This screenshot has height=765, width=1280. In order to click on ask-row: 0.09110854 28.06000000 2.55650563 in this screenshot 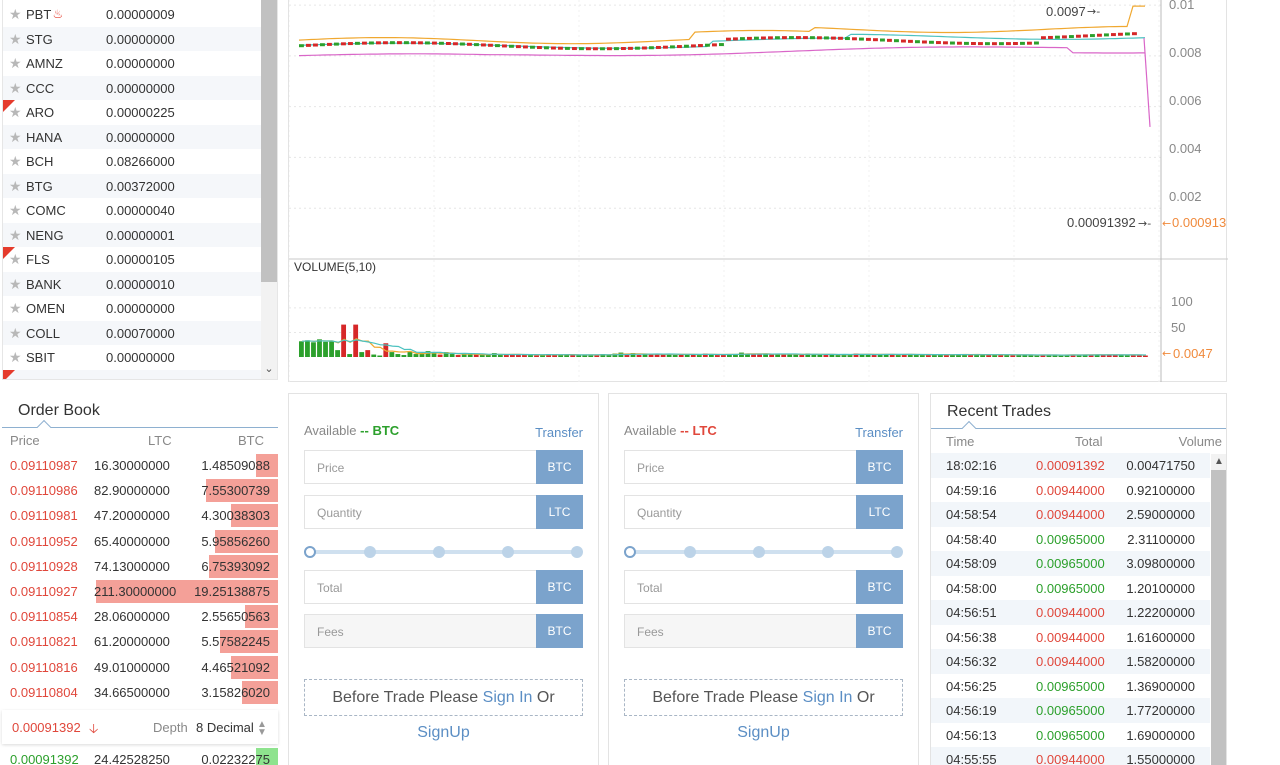, I will do `click(140, 616)`.